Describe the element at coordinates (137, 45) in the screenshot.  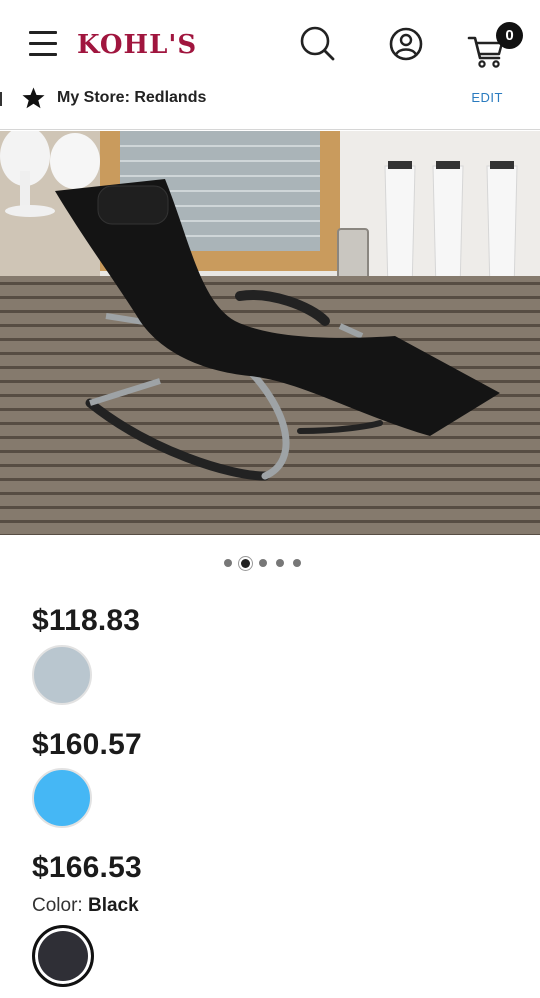
I see `kohls-logo: KOHL'S` at that location.